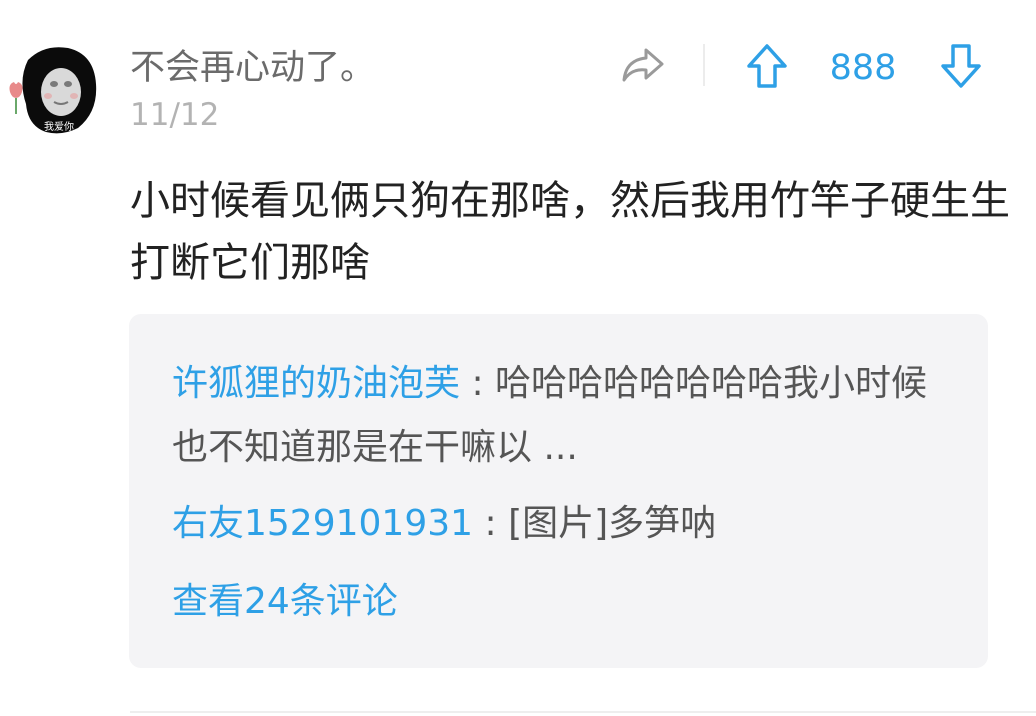  What do you see at coordinates (252, 68) in the screenshot?
I see `author-name: 不会再心动了。` at bounding box center [252, 68].